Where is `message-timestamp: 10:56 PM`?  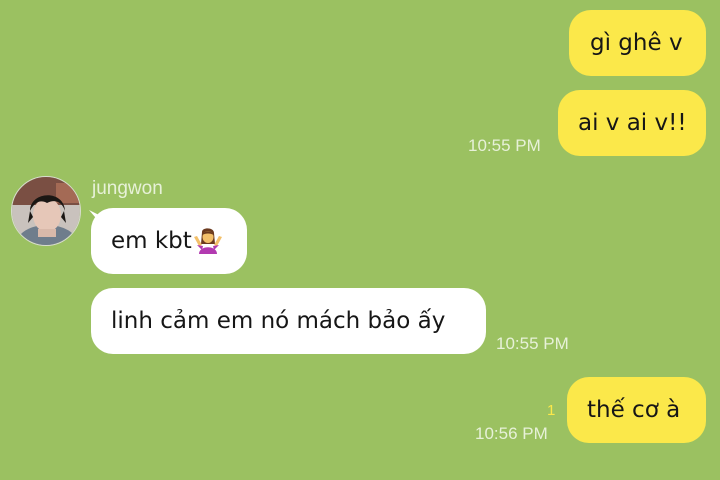 message-timestamp: 10:56 PM is located at coordinates (511, 433).